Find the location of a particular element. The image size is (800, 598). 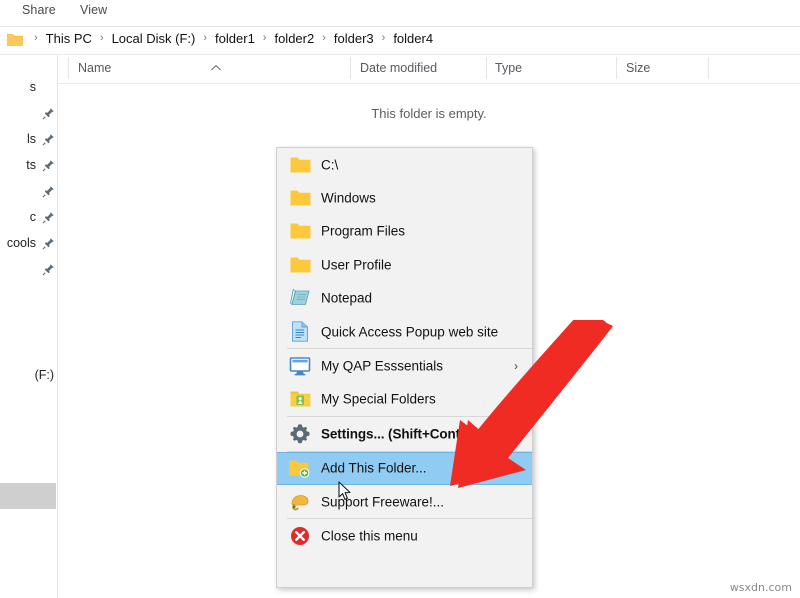

nav-item-3: ts is located at coordinates (29, 166).